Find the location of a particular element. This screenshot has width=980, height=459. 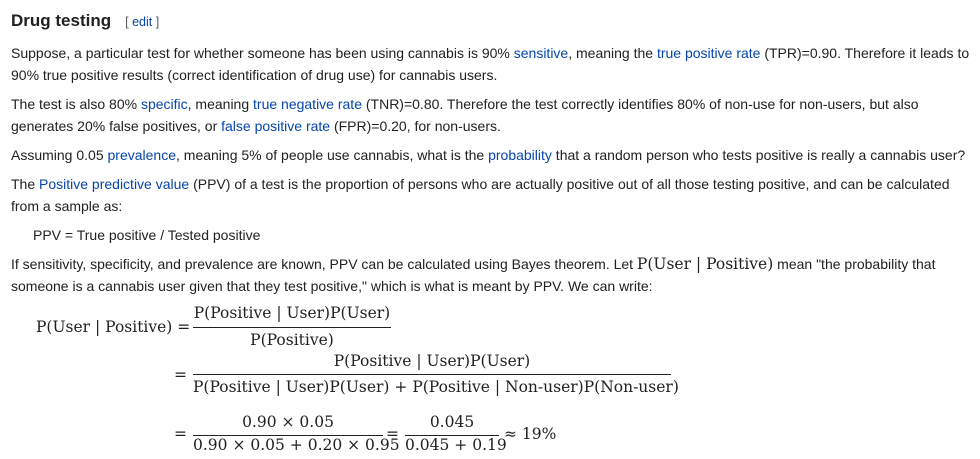

text: (FPR)=0.20, for non-users. is located at coordinates (415, 126).